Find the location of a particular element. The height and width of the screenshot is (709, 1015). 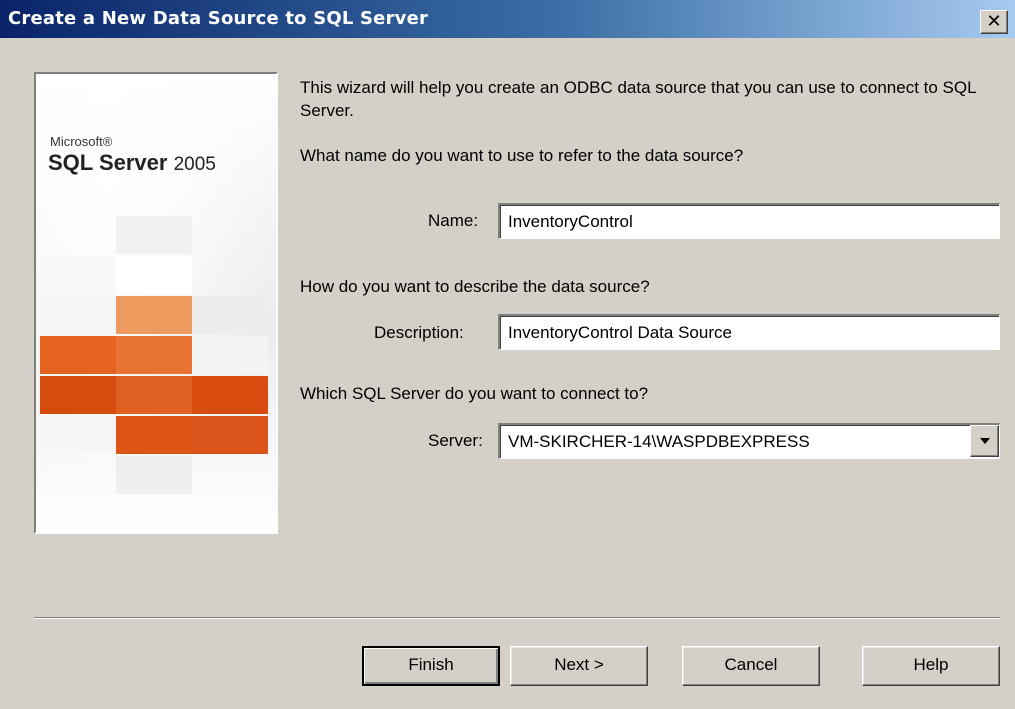

window-title: Create a New Data Source to SQL Server is located at coordinates (218, 18).